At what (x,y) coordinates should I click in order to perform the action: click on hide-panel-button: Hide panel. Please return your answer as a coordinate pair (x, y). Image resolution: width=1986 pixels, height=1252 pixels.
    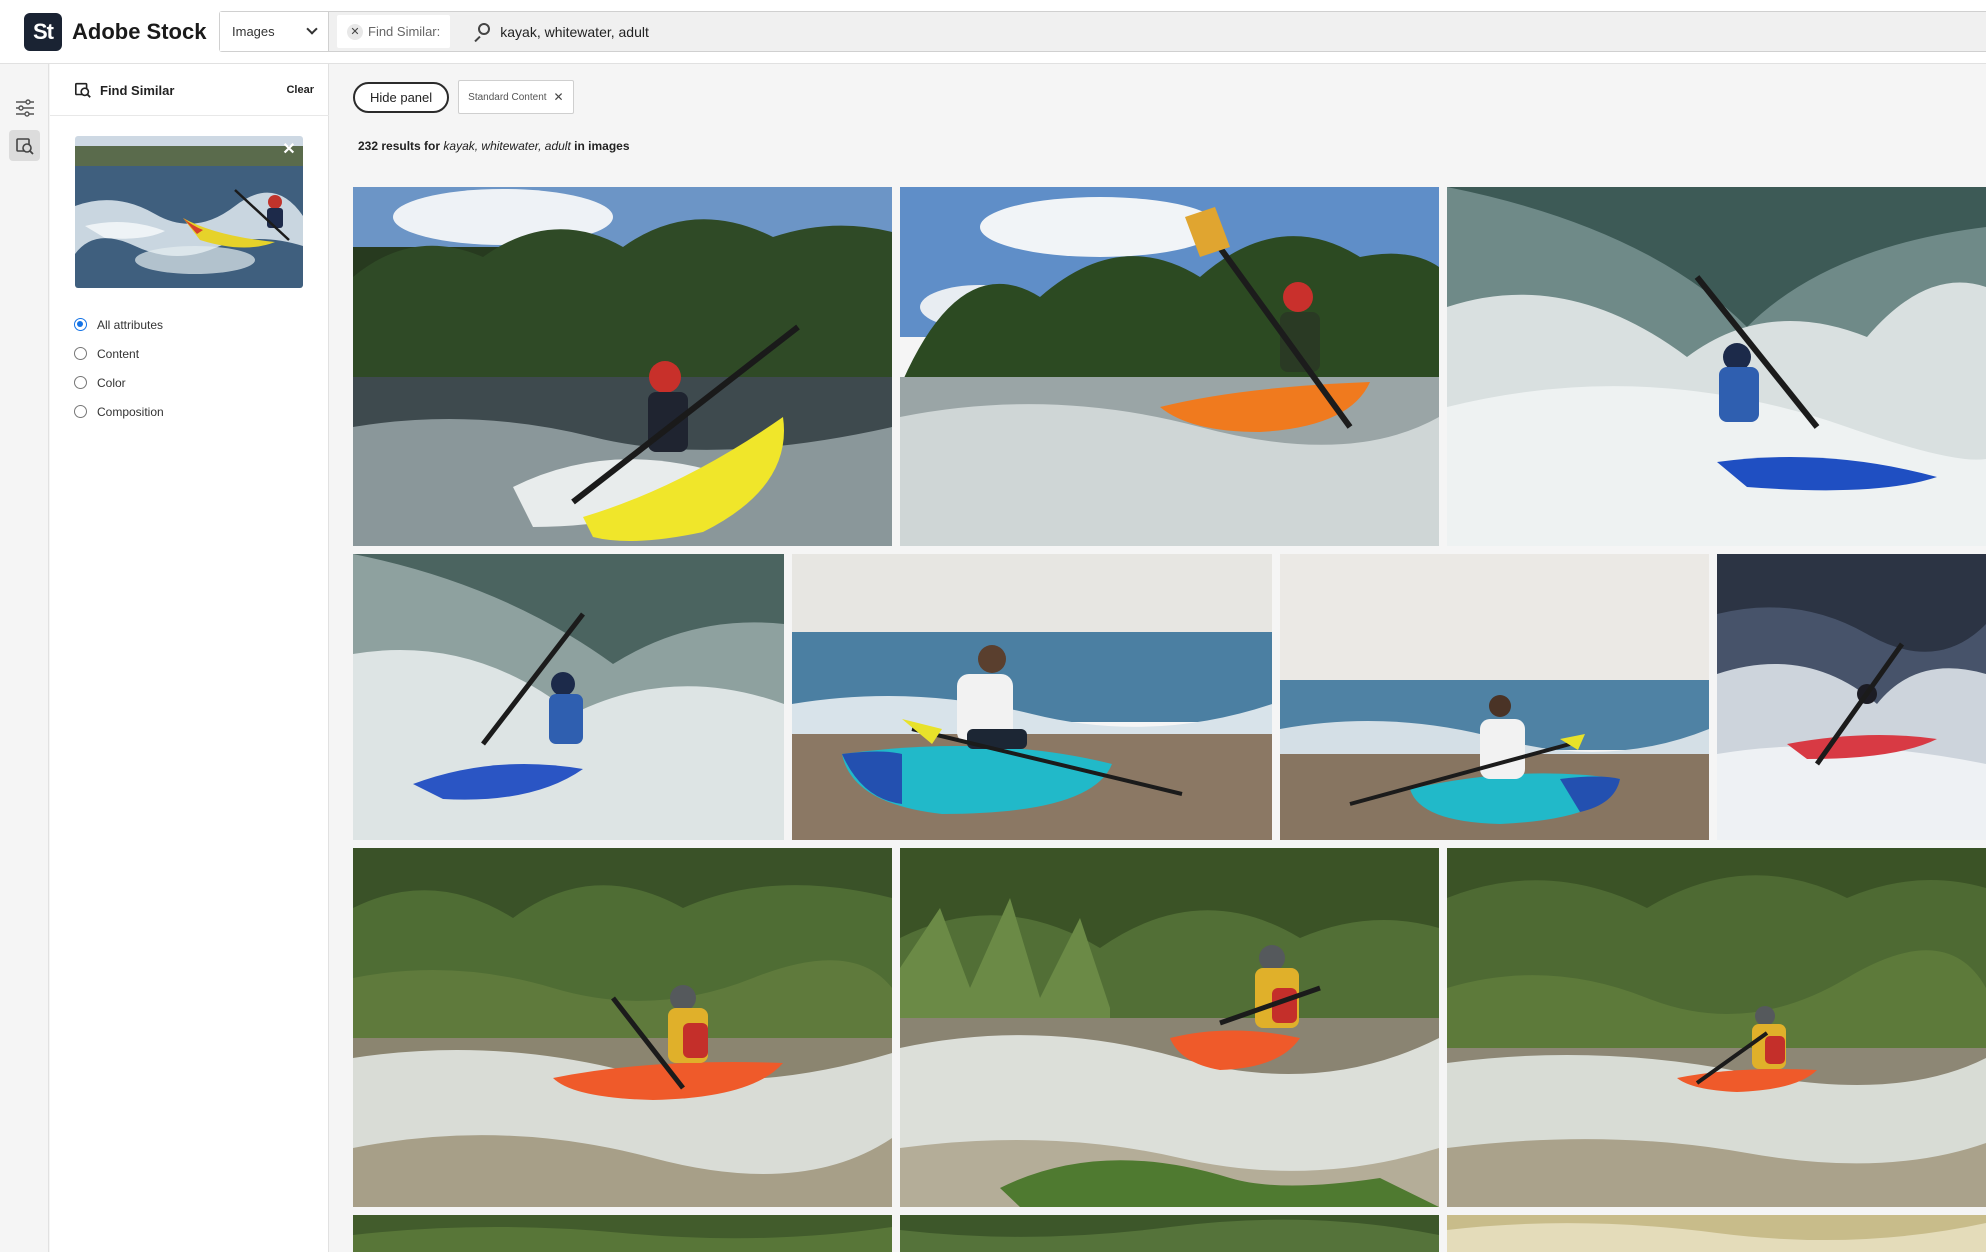
    Looking at the image, I should click on (401, 97).